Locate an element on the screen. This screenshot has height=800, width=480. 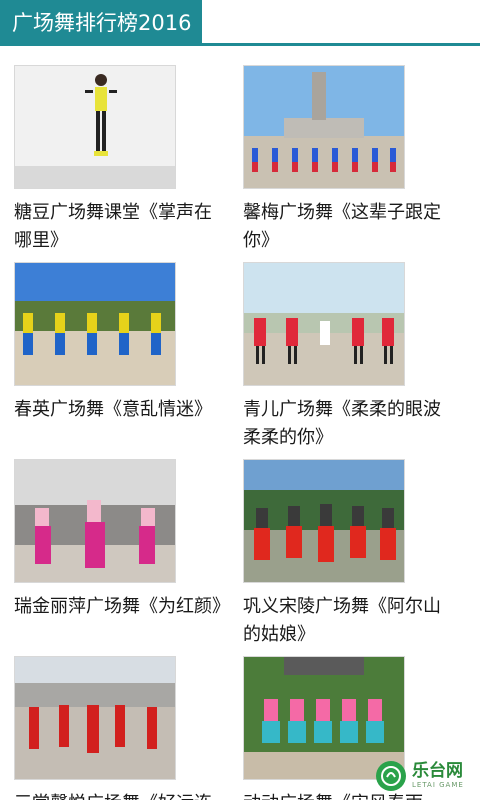
list-item: 瑞金丽萍广场舞《为红颜》 is located at coordinates (122, 540).